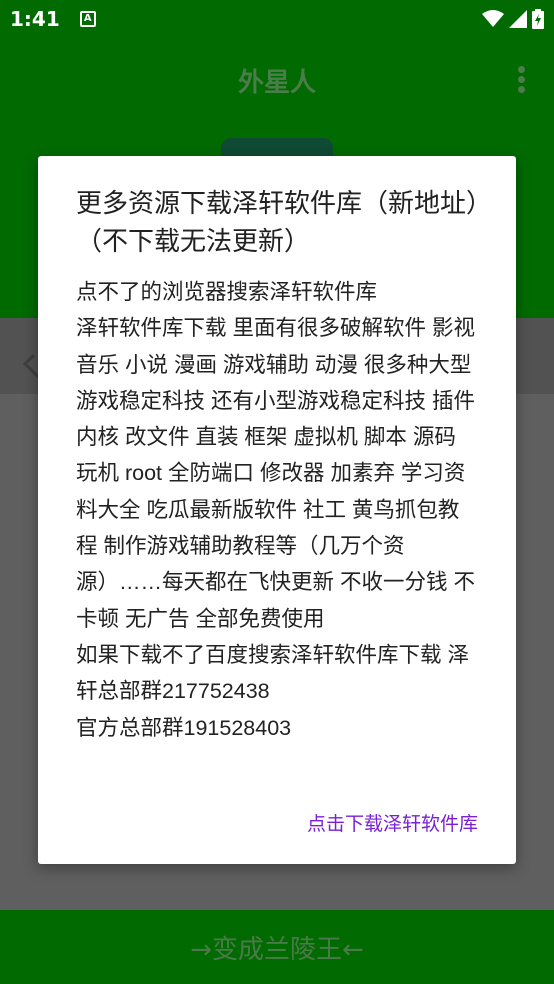 The image size is (554, 984). What do you see at coordinates (278, 222) in the screenshot?
I see `dialog-title: 更多资源下载泽轩软件库（新地址）（不下载无法更新）` at bounding box center [278, 222].